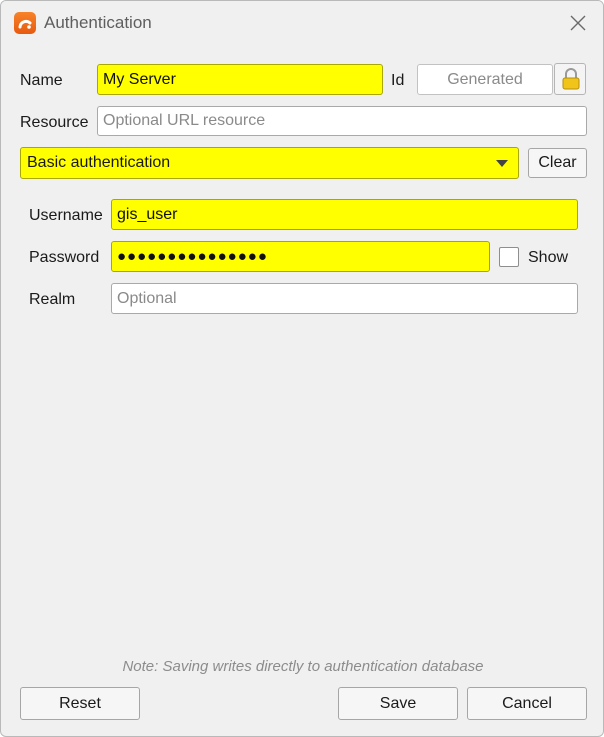  I want to click on realm-input: Optional, so click(344, 298).